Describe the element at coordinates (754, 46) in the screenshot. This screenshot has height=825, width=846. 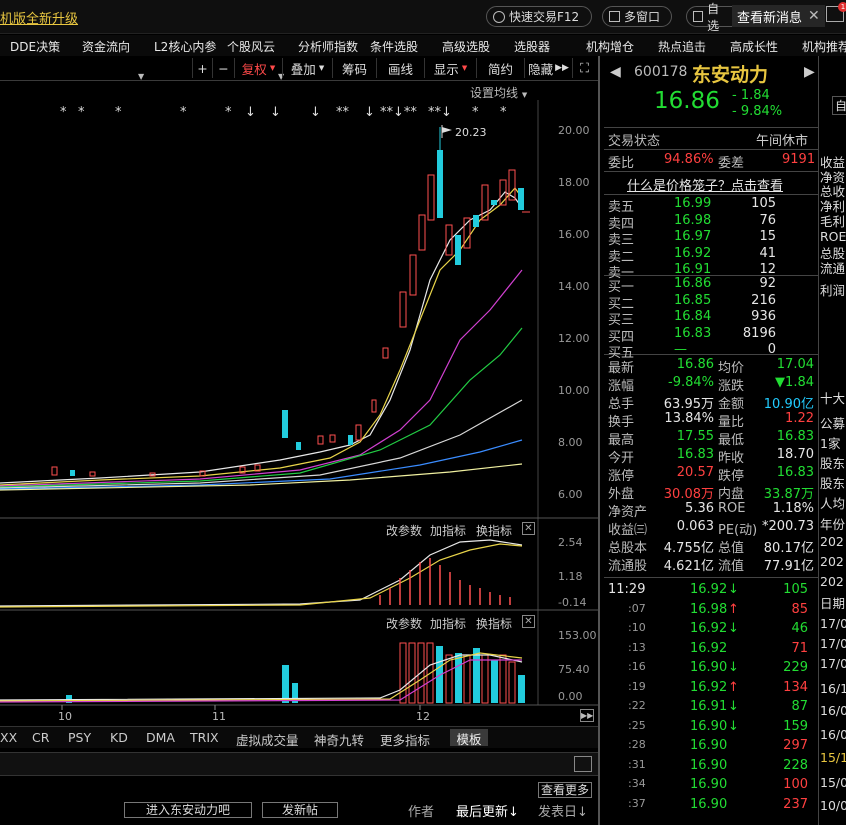
I see `menu-item-growth: 高成长性` at that location.